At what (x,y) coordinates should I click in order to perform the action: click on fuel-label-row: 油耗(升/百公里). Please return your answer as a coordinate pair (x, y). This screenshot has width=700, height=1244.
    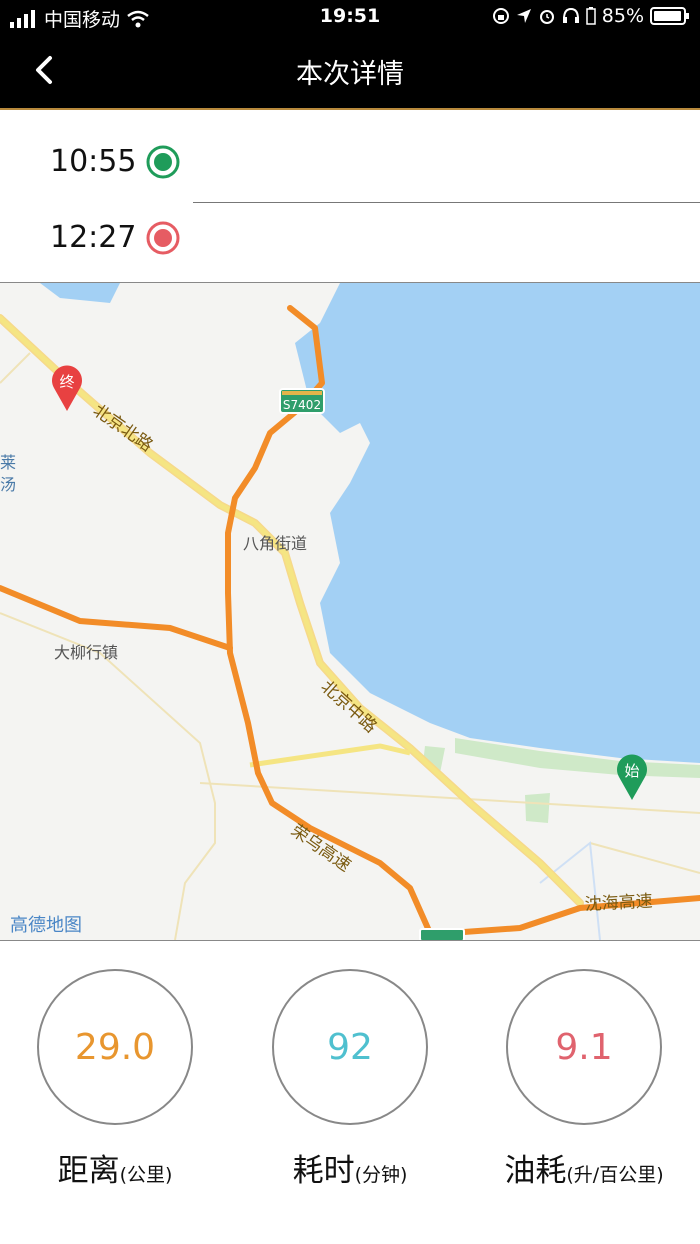
    Looking at the image, I should click on (582, 1167).